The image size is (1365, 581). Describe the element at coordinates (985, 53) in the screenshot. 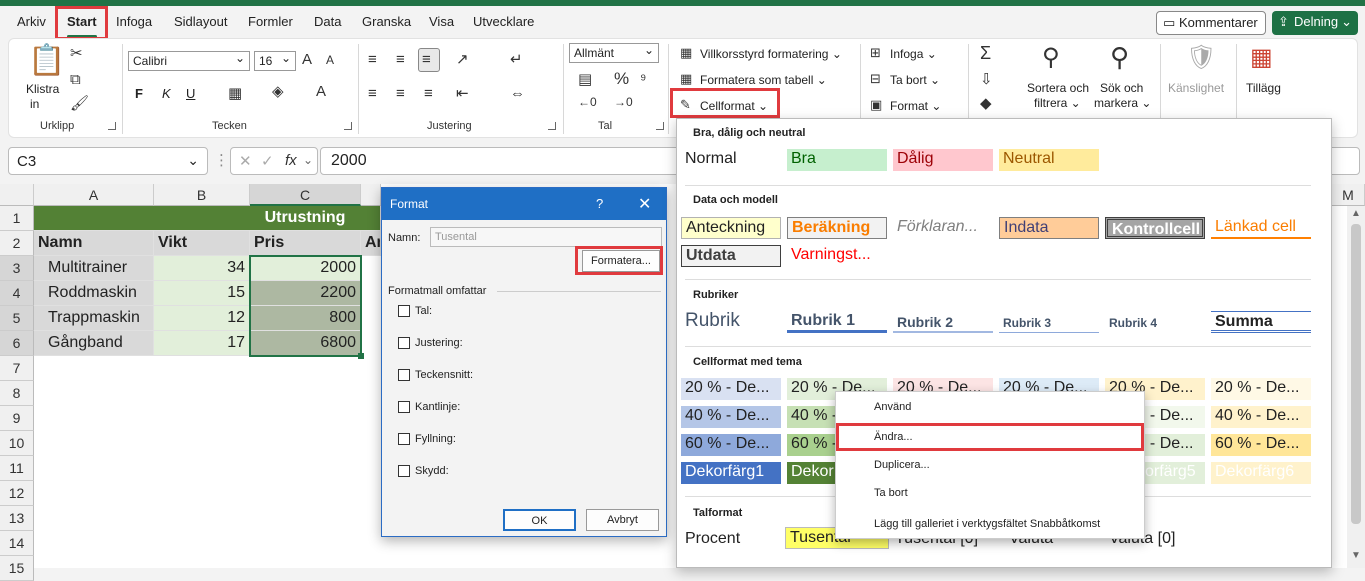

I see `autosum-icon: Σ` at that location.